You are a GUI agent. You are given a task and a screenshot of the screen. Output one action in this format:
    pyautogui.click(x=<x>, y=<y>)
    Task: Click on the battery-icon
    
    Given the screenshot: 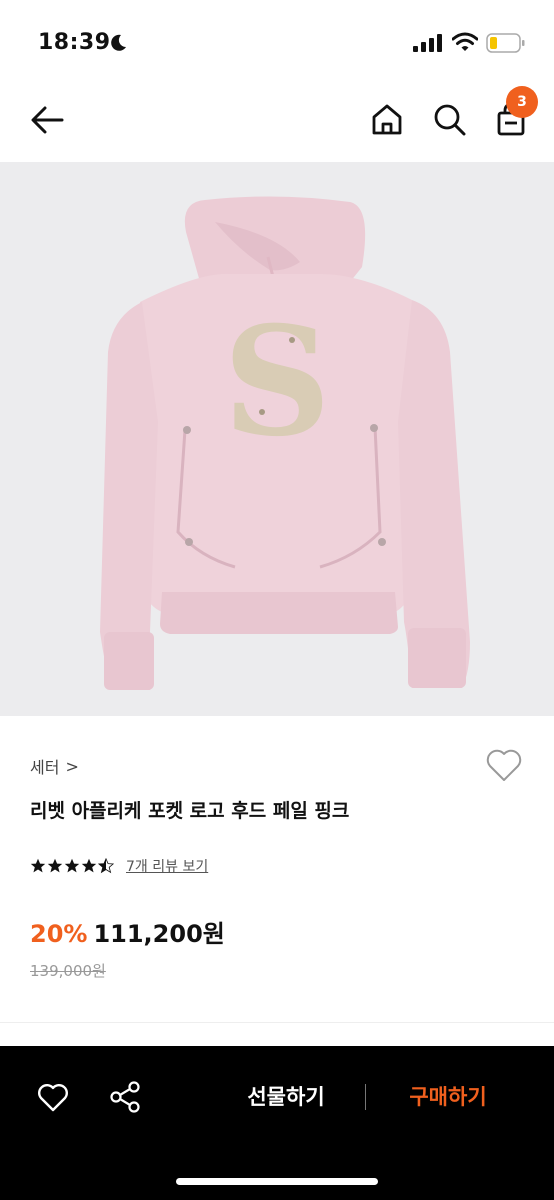 What is the action you would take?
    pyautogui.click(x=505, y=43)
    